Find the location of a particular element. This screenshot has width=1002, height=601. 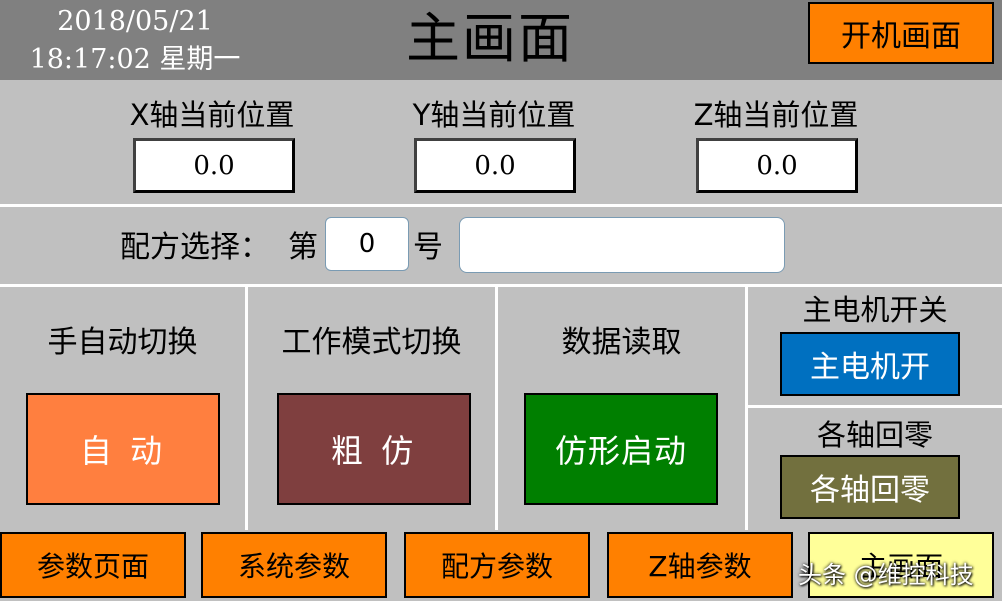

main-motor-on-label: 主电机开 is located at coordinates (870, 367).